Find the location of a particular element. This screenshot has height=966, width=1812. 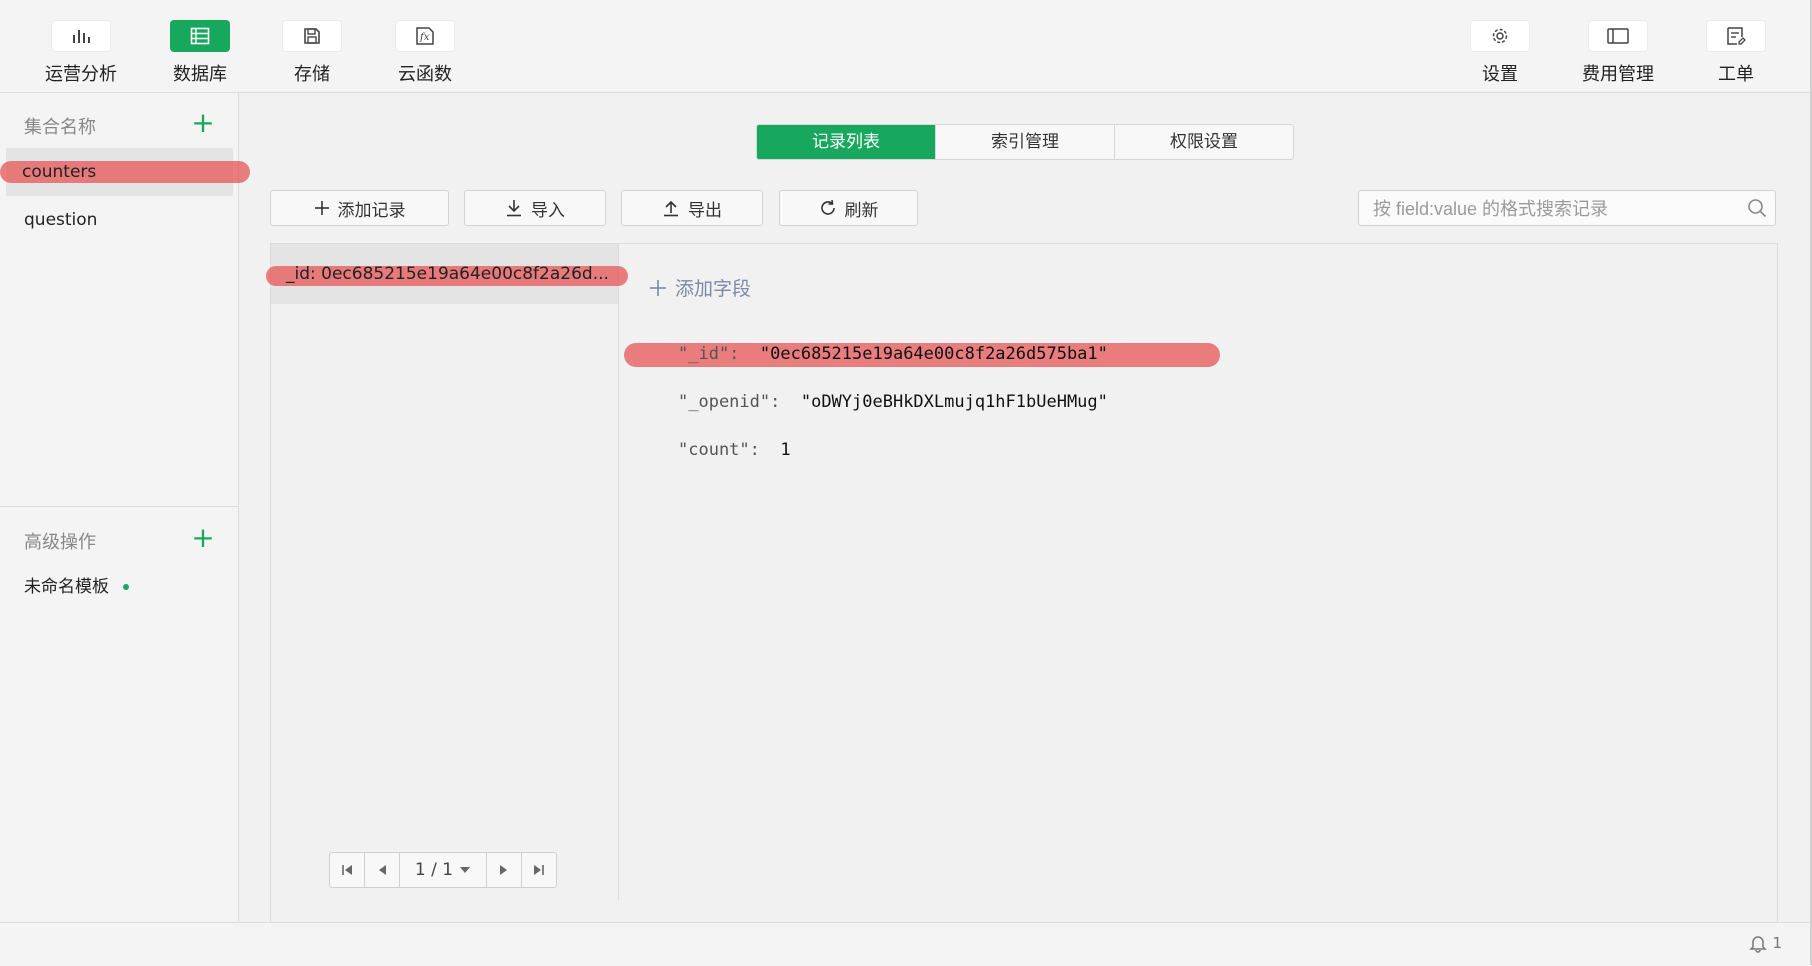

advanced-header: 高级操作 is located at coordinates (60, 542).